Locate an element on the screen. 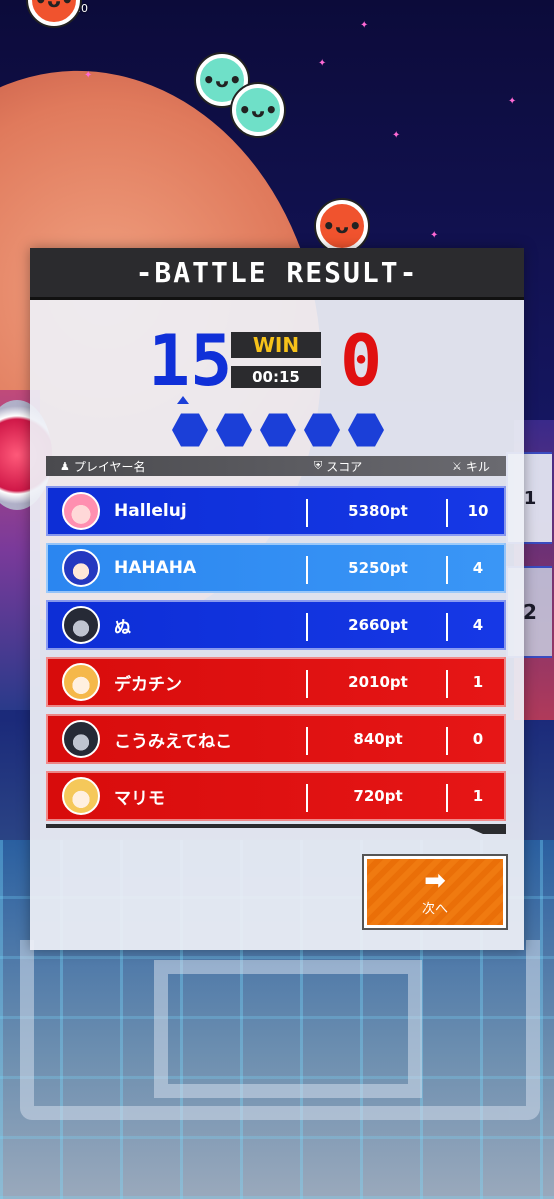 The image size is (554, 1199). round-indicators is located at coordinates (278, 430).